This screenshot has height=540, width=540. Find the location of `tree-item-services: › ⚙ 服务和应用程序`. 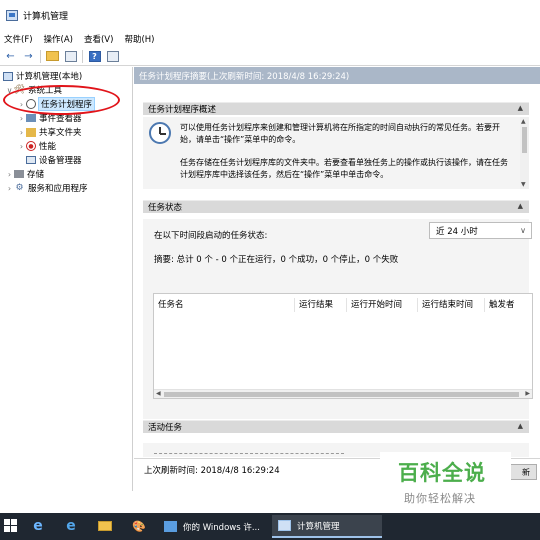

tree-item-services: › ⚙ 服务和应用程序 is located at coordinates (66, 188).